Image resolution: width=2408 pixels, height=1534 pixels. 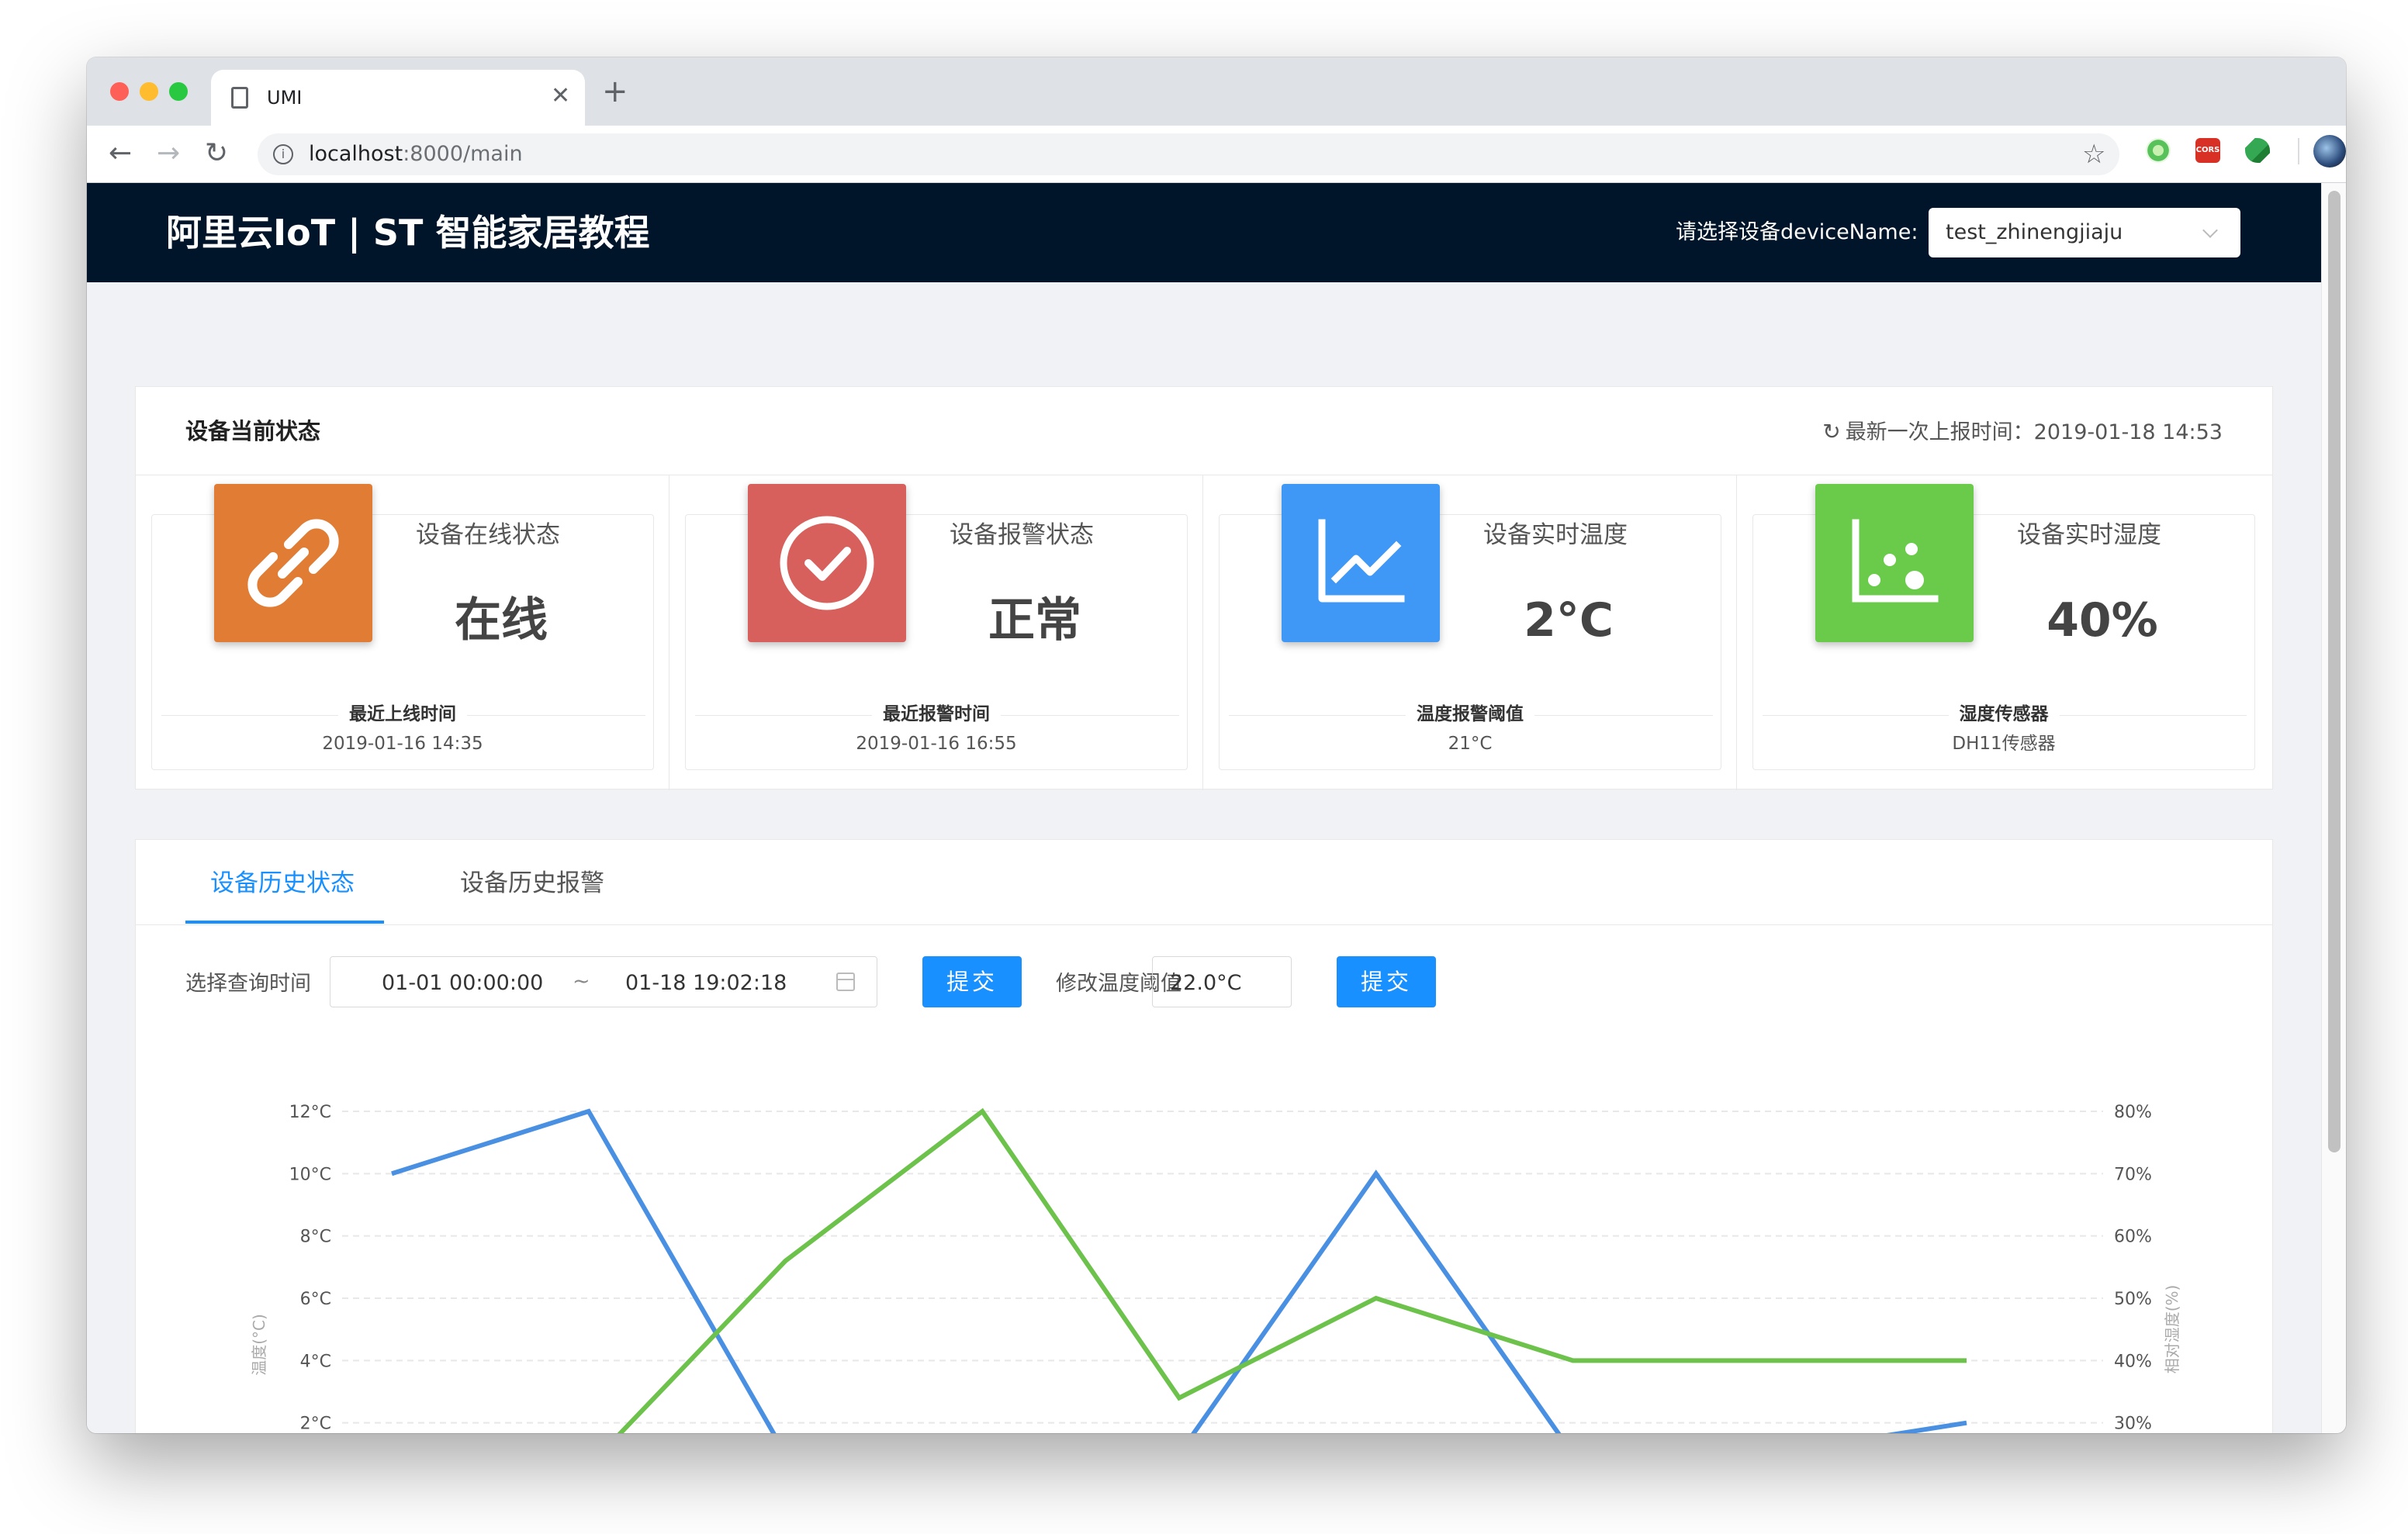 What do you see at coordinates (2003, 627) in the screenshot?
I see `status-mini-card: 设备实时湿度 40% 湿度传感器 DH11传感器` at bounding box center [2003, 627].